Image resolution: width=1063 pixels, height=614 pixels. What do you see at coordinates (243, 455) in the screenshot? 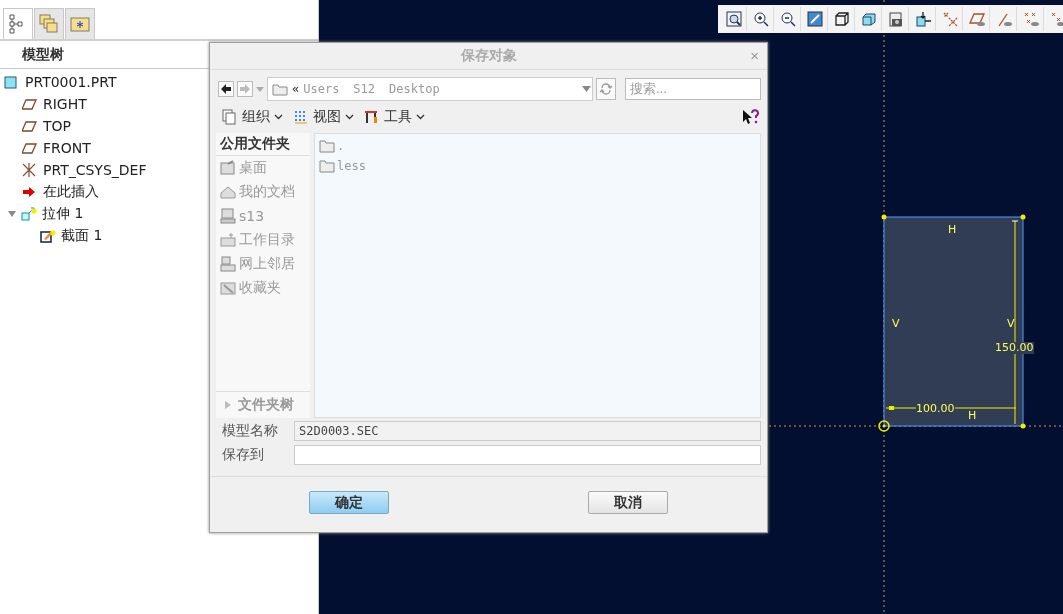
I see `field-label: 保存到` at bounding box center [243, 455].